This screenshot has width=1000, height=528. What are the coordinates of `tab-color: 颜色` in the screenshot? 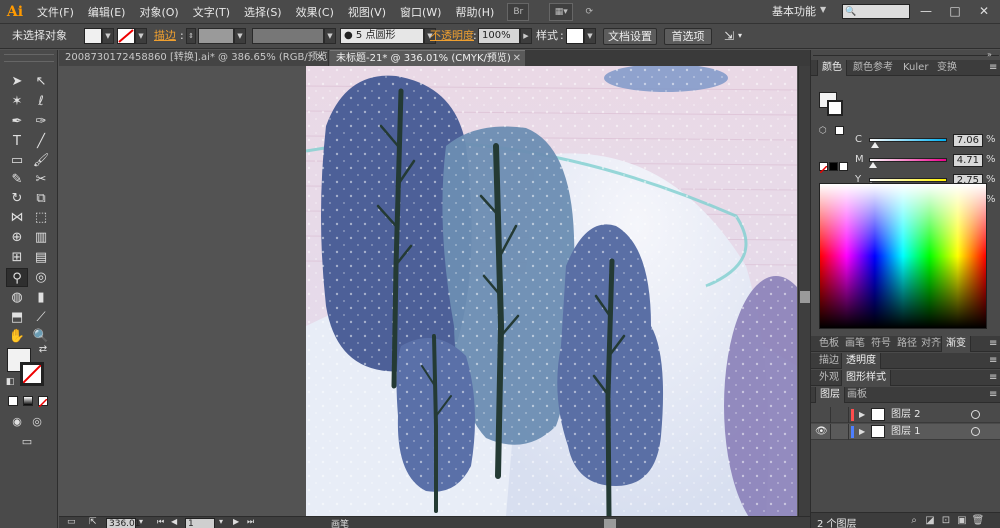 It's located at (832, 68).